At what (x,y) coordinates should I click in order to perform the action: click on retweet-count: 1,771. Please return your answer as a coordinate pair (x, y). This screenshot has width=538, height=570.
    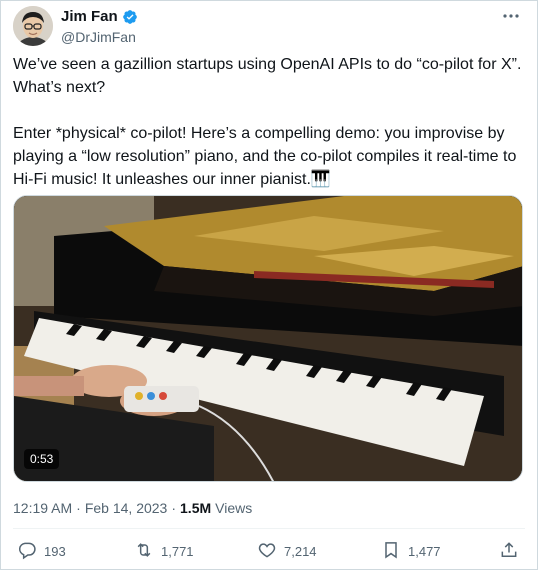
    Looking at the image, I should click on (177, 551).